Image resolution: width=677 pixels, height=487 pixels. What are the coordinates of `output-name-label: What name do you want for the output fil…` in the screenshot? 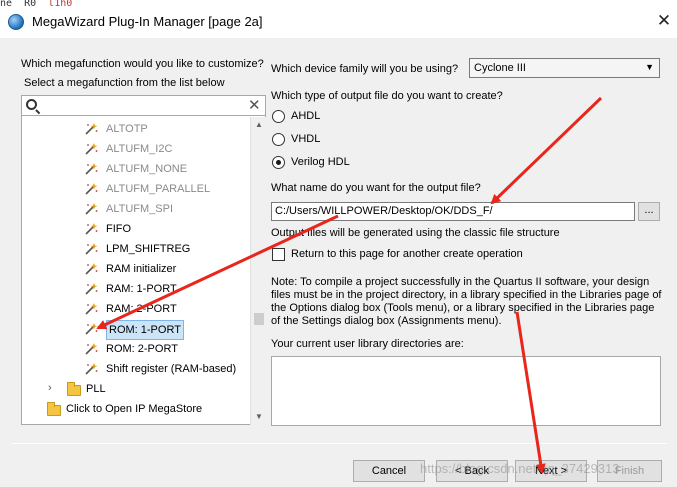 It's located at (376, 188).